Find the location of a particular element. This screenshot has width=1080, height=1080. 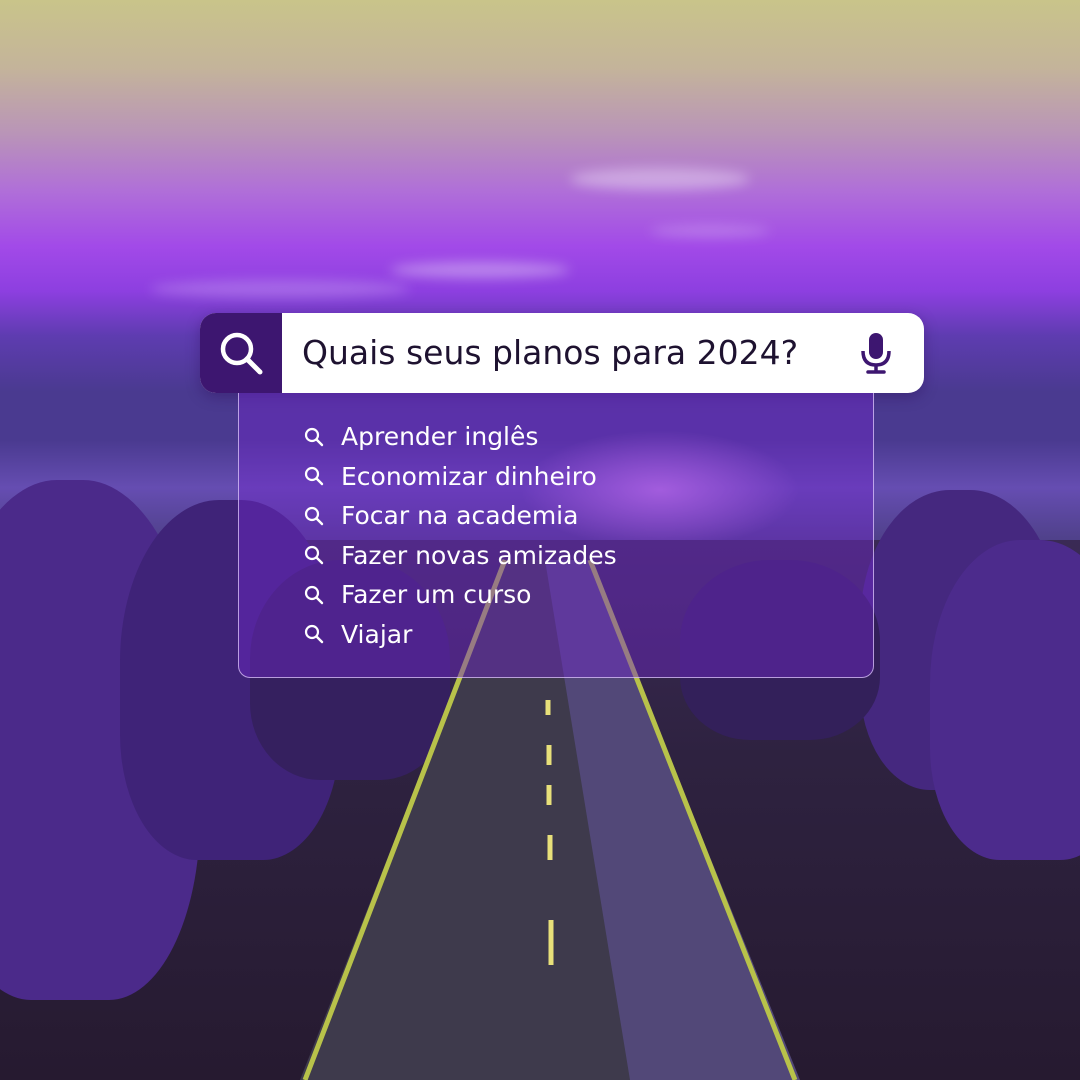

search-button is located at coordinates (241, 353).